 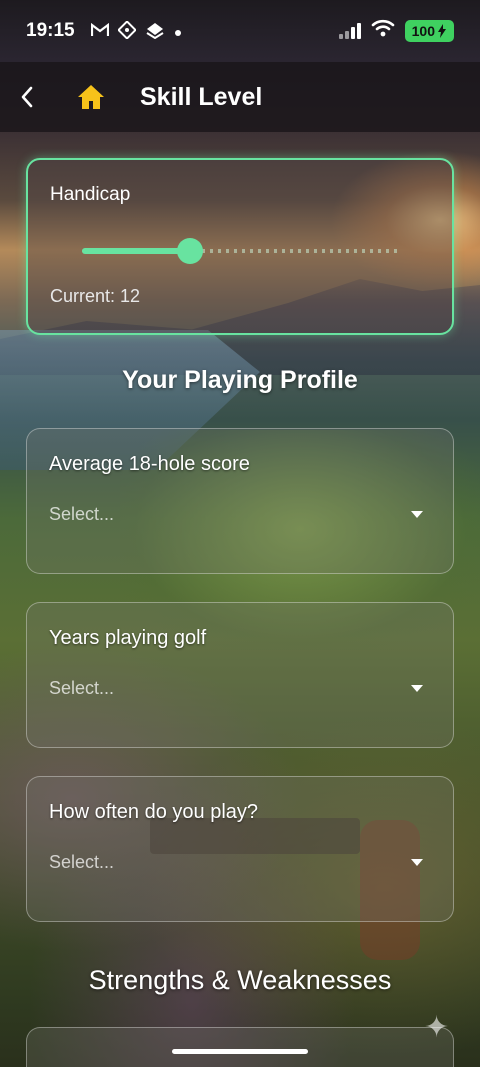 I want to click on chevron-left-icon, so click(x=27, y=97).